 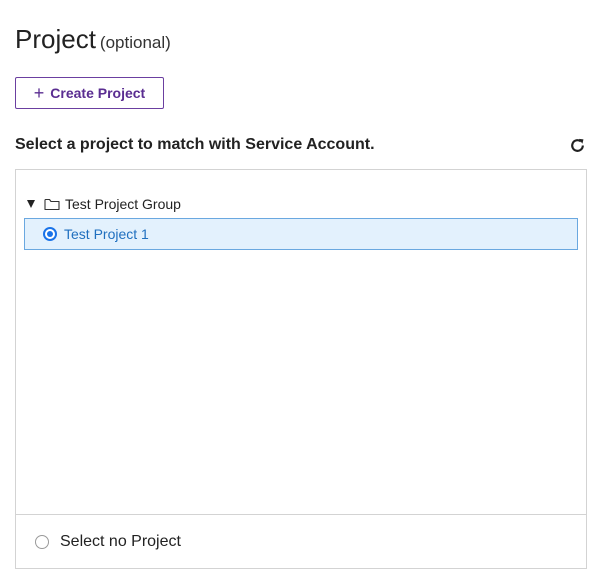 What do you see at coordinates (98, 93) in the screenshot?
I see `create-project-label: Create Project` at bounding box center [98, 93].